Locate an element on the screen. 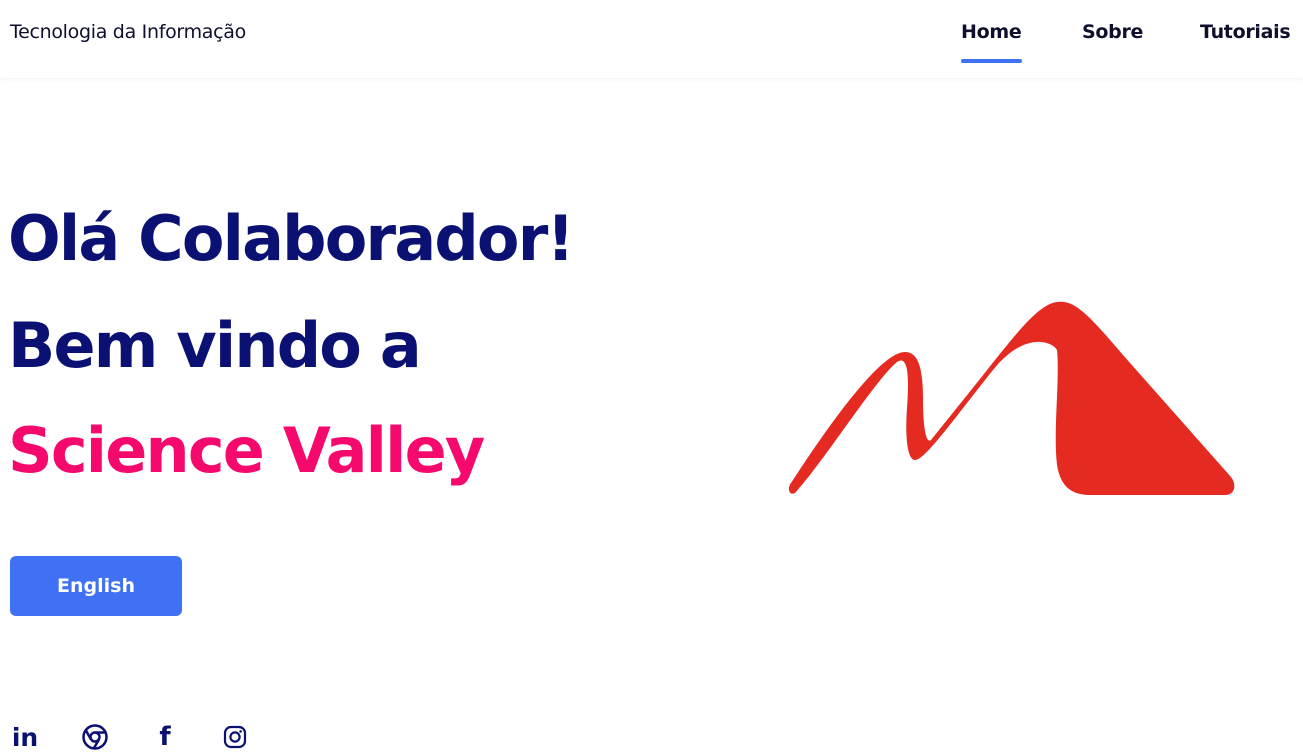 The height and width of the screenshot is (754, 1303). site-brand: Tecnologia da Informação is located at coordinates (128, 32).